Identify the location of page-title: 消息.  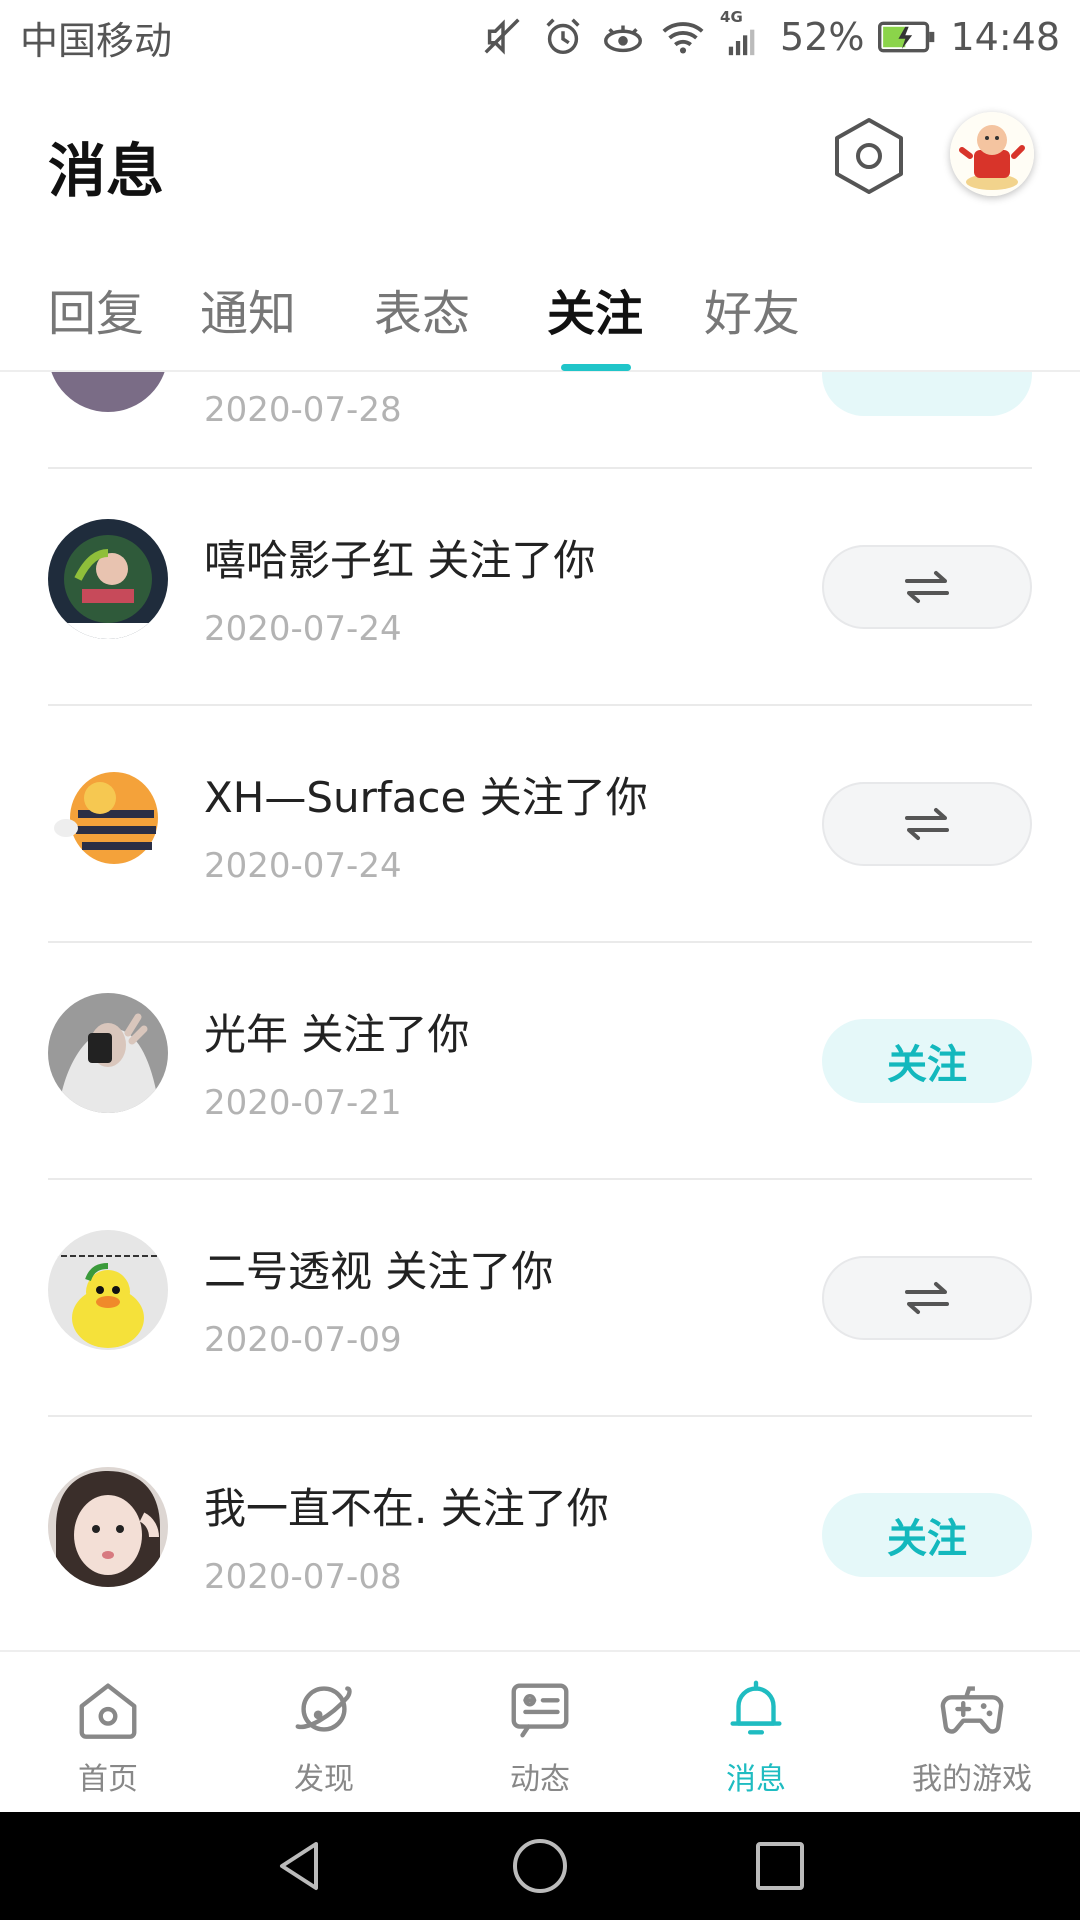
(106, 171).